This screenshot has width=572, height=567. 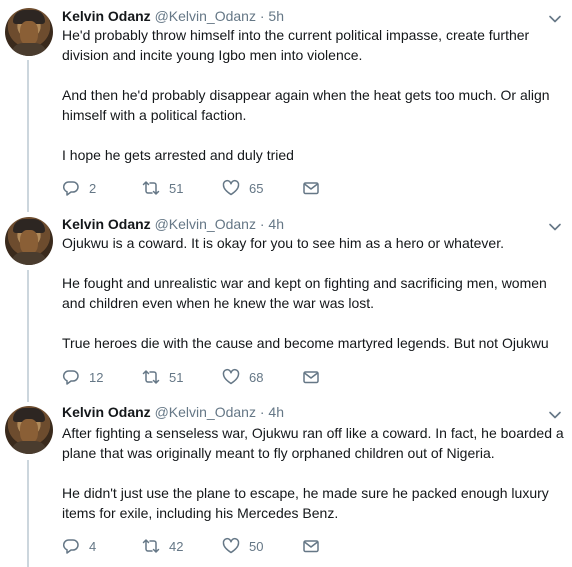 I want to click on like-count: 65, so click(x=256, y=188).